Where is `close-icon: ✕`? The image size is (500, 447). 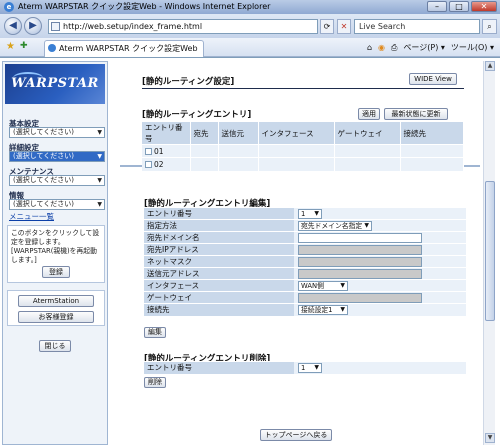 close-icon: ✕ is located at coordinates (484, 6).